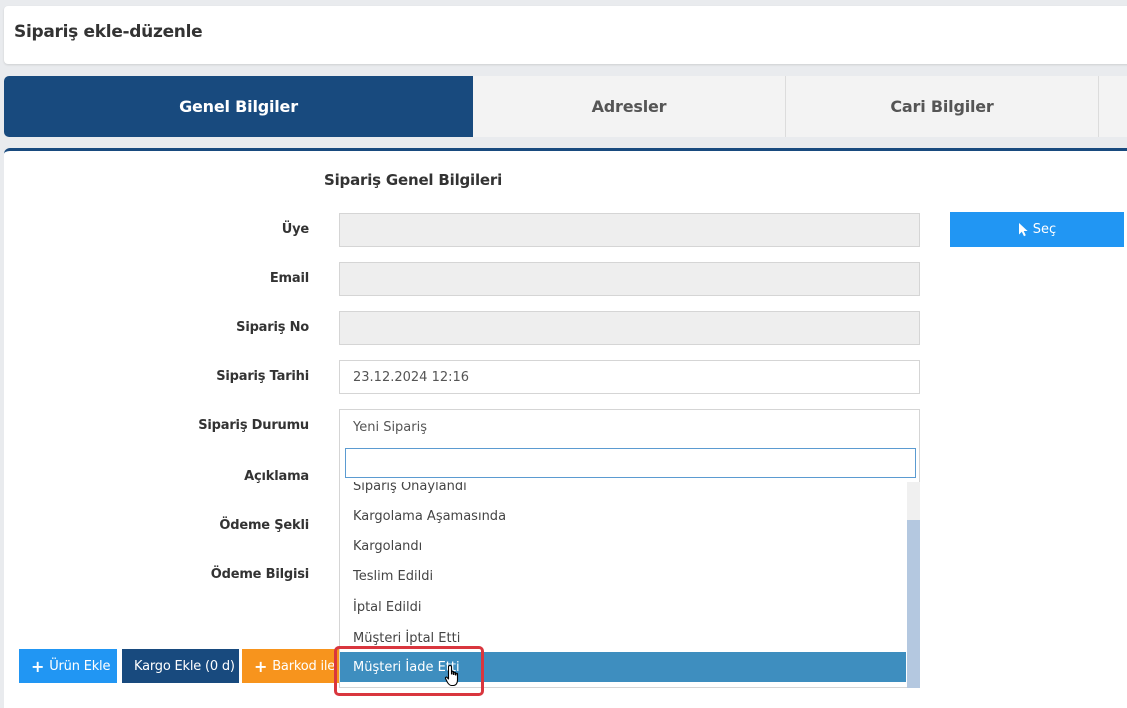 The height and width of the screenshot is (708, 1127). What do you see at coordinates (942, 106) in the screenshot?
I see `tab-cari-bilgiler: Cari Bilgiler` at bounding box center [942, 106].